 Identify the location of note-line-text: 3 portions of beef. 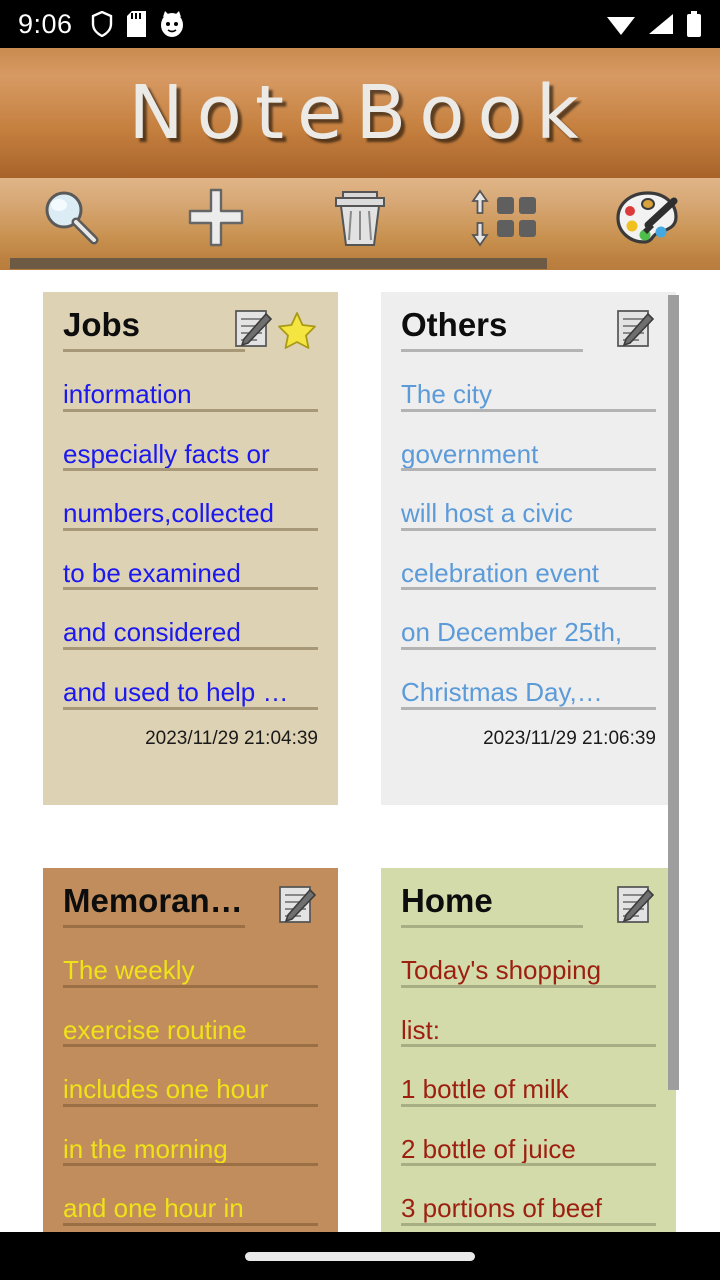
(501, 1208).